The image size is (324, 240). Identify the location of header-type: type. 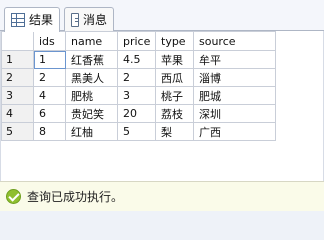
(174, 41).